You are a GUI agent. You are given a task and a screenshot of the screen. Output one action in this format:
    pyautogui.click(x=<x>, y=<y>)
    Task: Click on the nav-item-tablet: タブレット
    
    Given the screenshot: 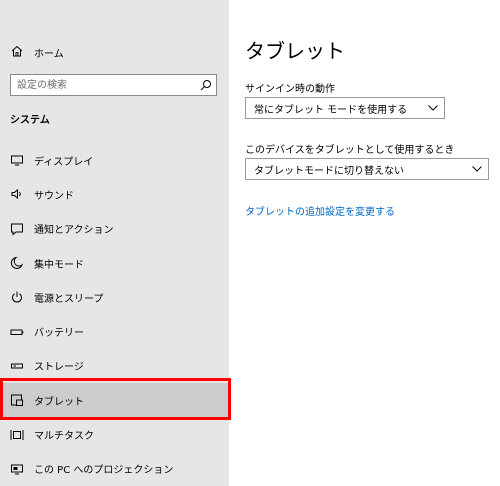 What is the action you would take?
    pyautogui.click(x=114, y=400)
    